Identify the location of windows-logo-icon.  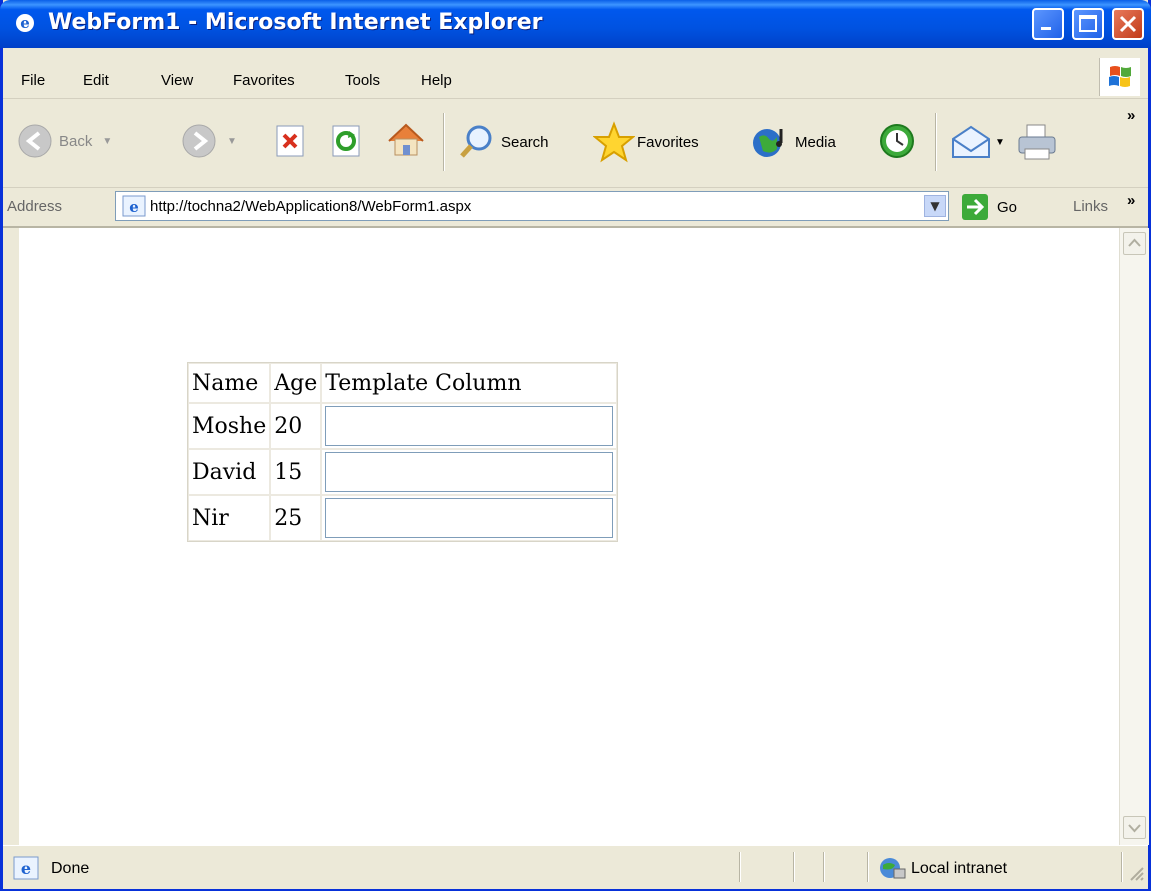
(1119, 77).